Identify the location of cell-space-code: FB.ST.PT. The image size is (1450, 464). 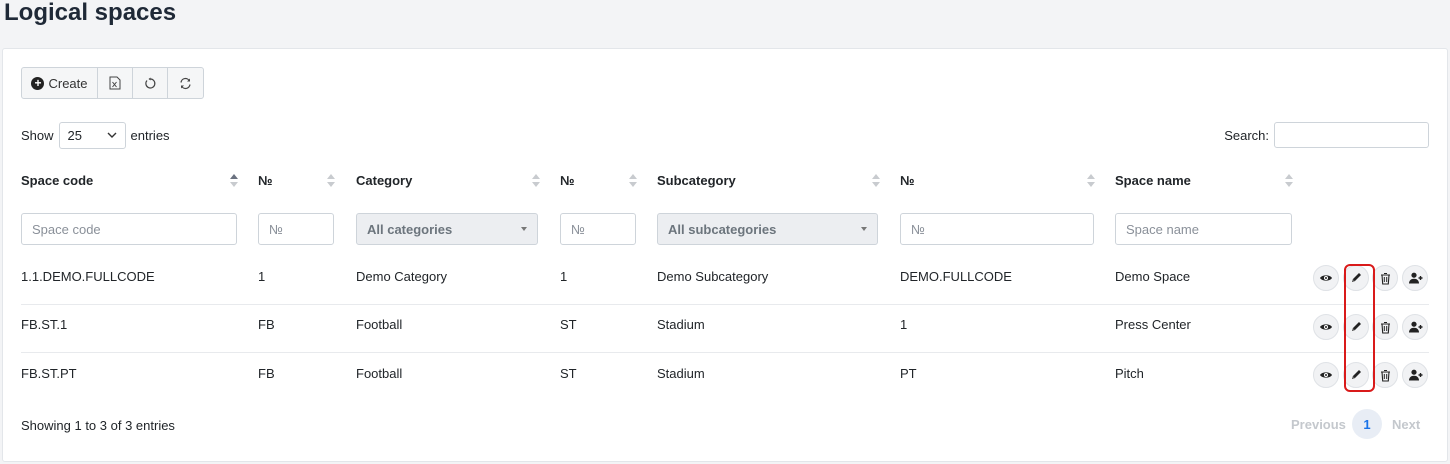
(49, 373).